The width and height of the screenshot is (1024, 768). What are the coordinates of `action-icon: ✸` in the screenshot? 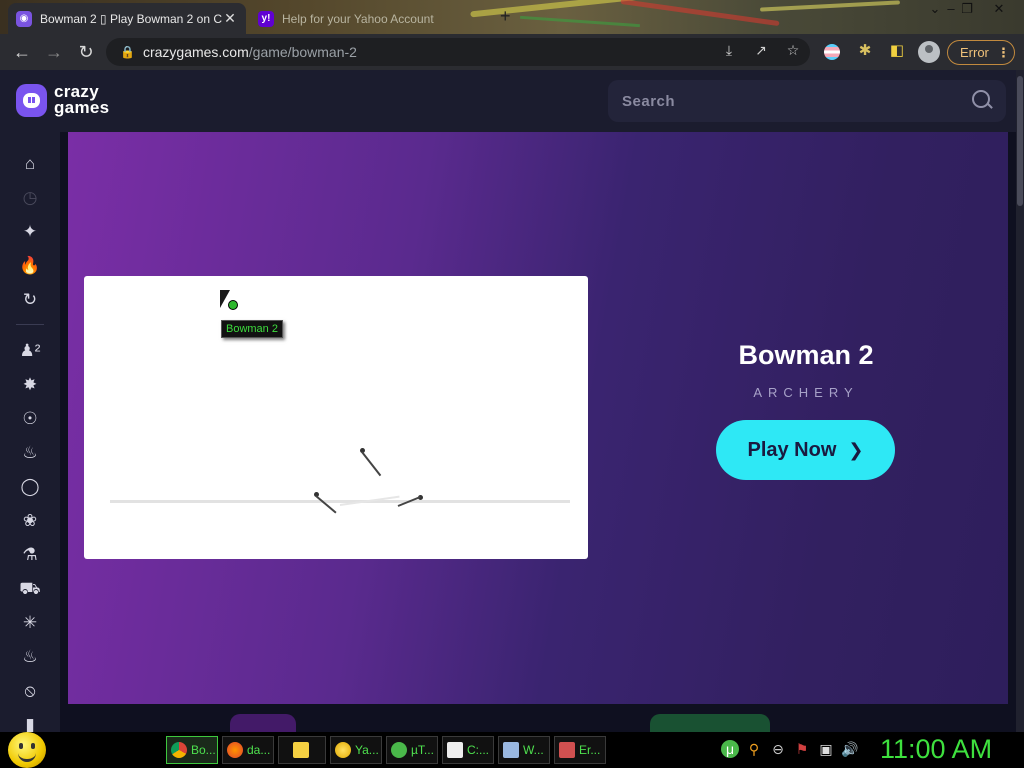 It's located at (30, 385).